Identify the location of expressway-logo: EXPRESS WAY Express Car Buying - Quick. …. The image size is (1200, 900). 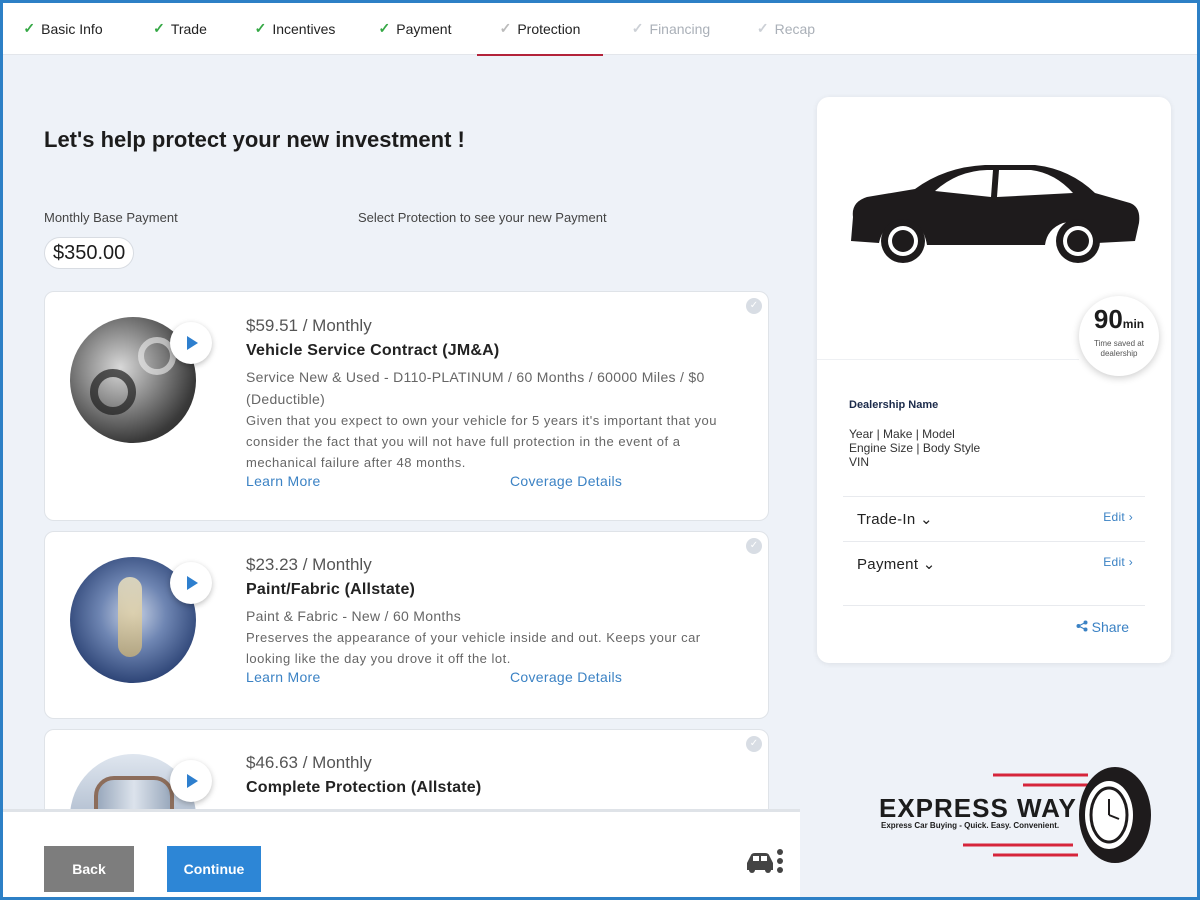
(1018, 815).